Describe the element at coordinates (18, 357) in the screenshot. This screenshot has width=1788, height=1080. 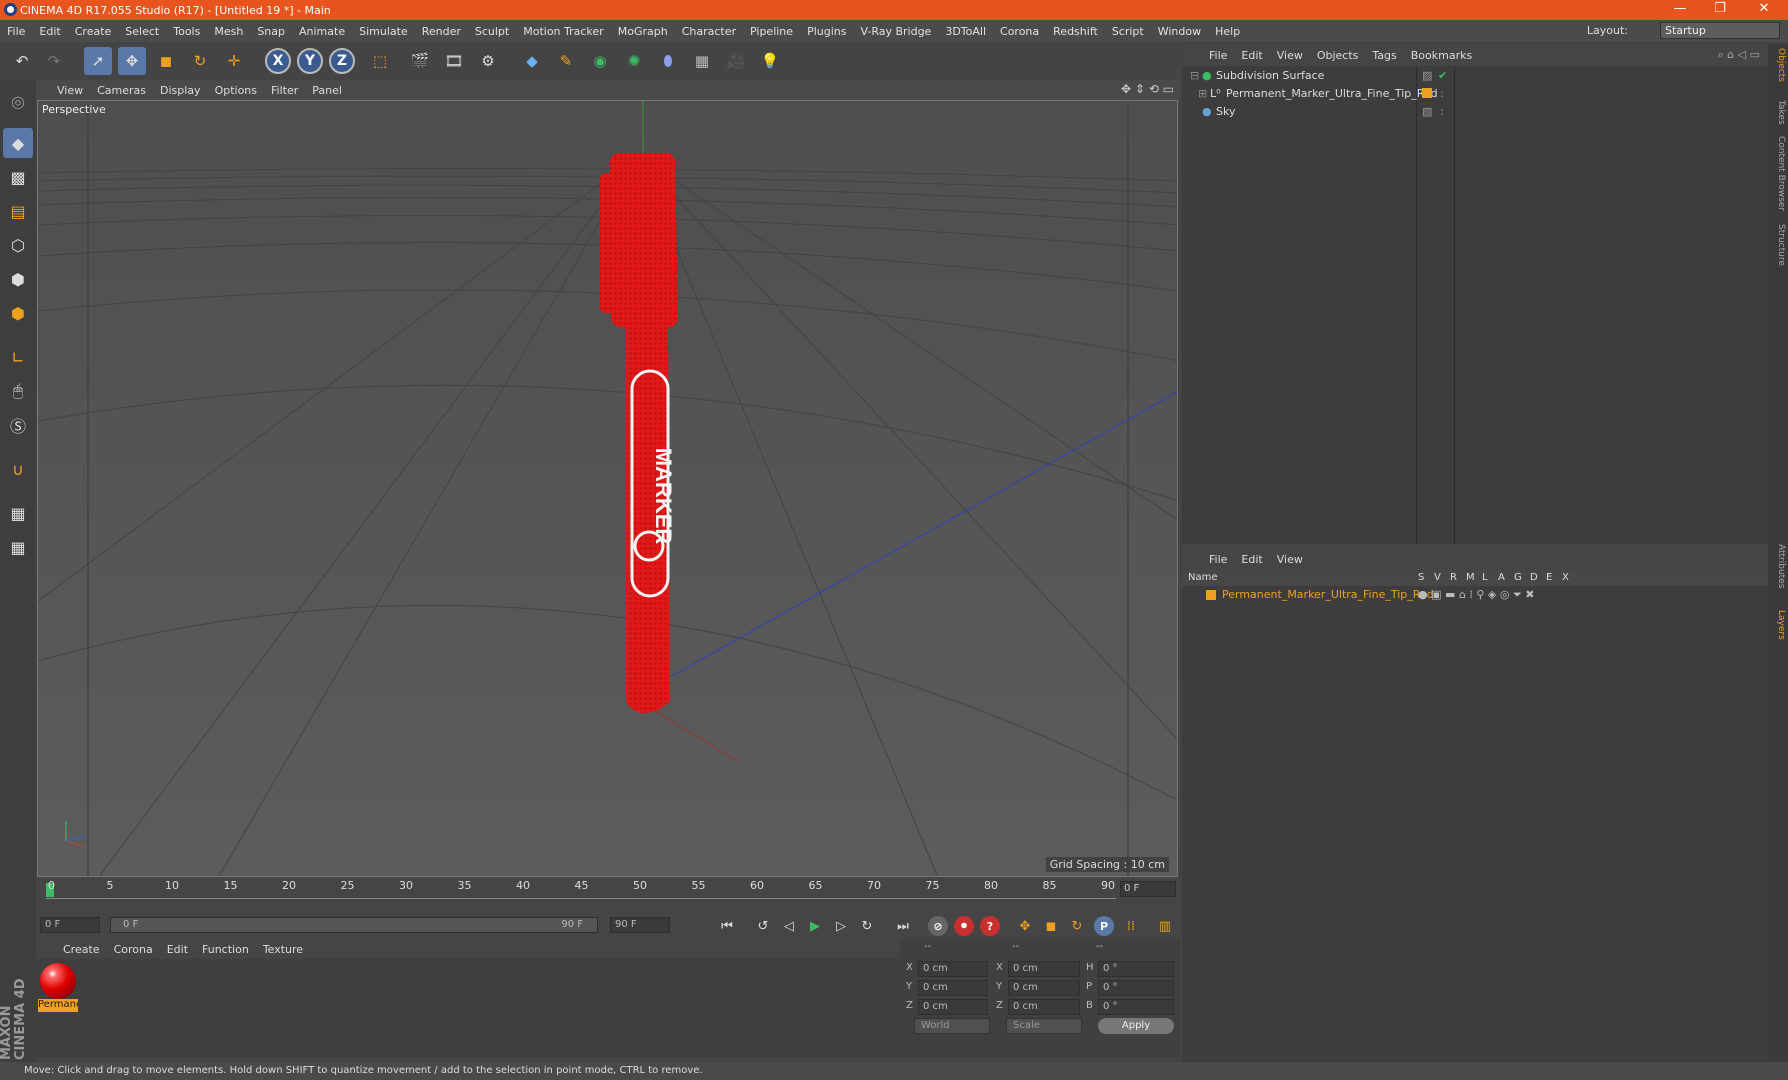
I see `axis-mode-icon: ∟` at that location.